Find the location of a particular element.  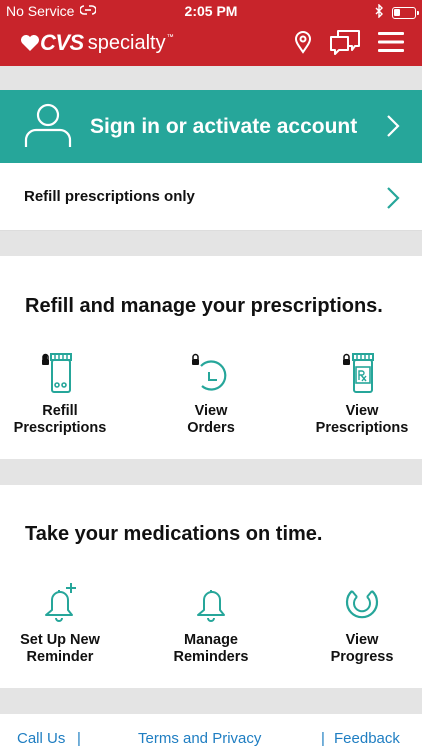

brand-main: CVS is located at coordinates (62, 42).